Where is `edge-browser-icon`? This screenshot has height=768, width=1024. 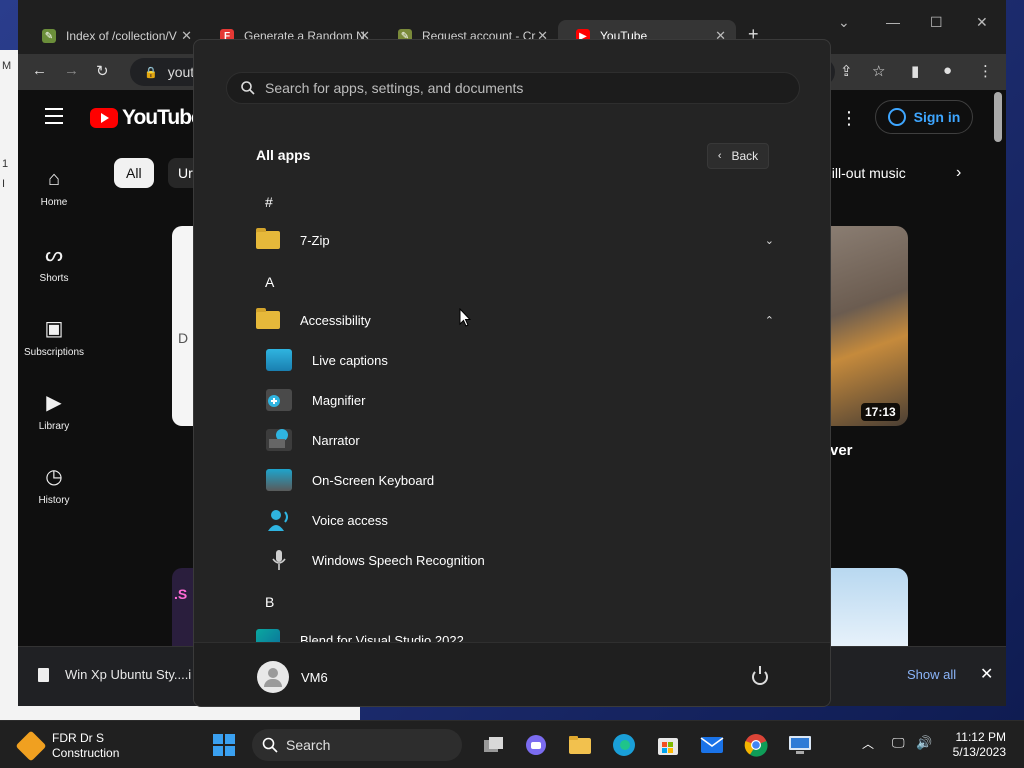
edge-browser-icon is located at coordinates (624, 745).